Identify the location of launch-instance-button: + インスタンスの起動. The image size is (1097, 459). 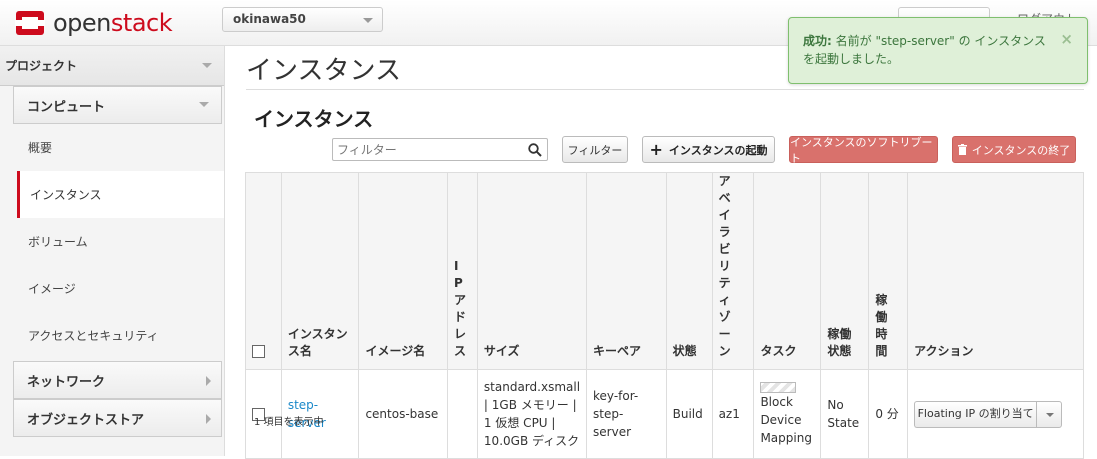
(708, 149).